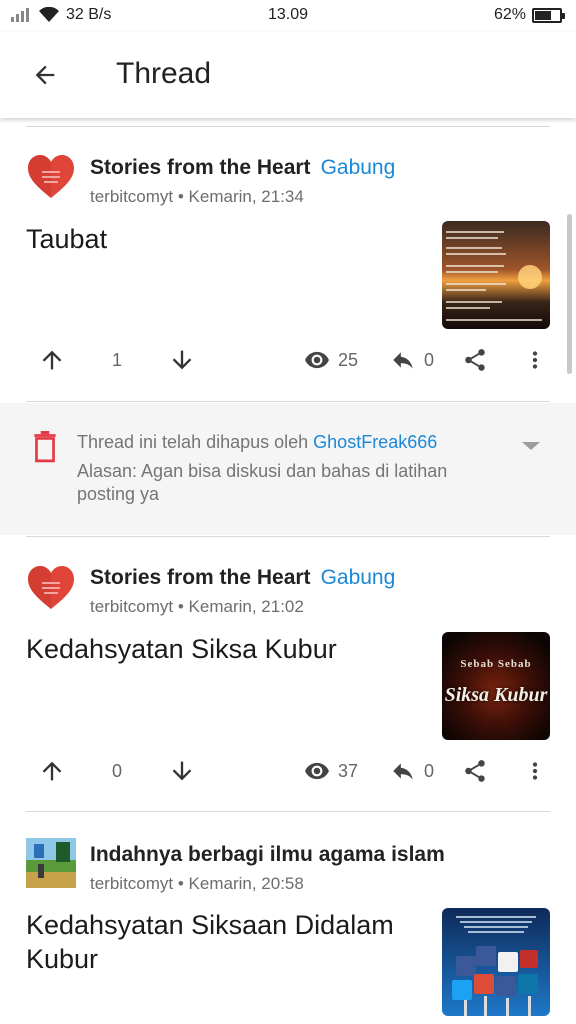  I want to click on post-actions: 1 25 0, so click(288, 360).